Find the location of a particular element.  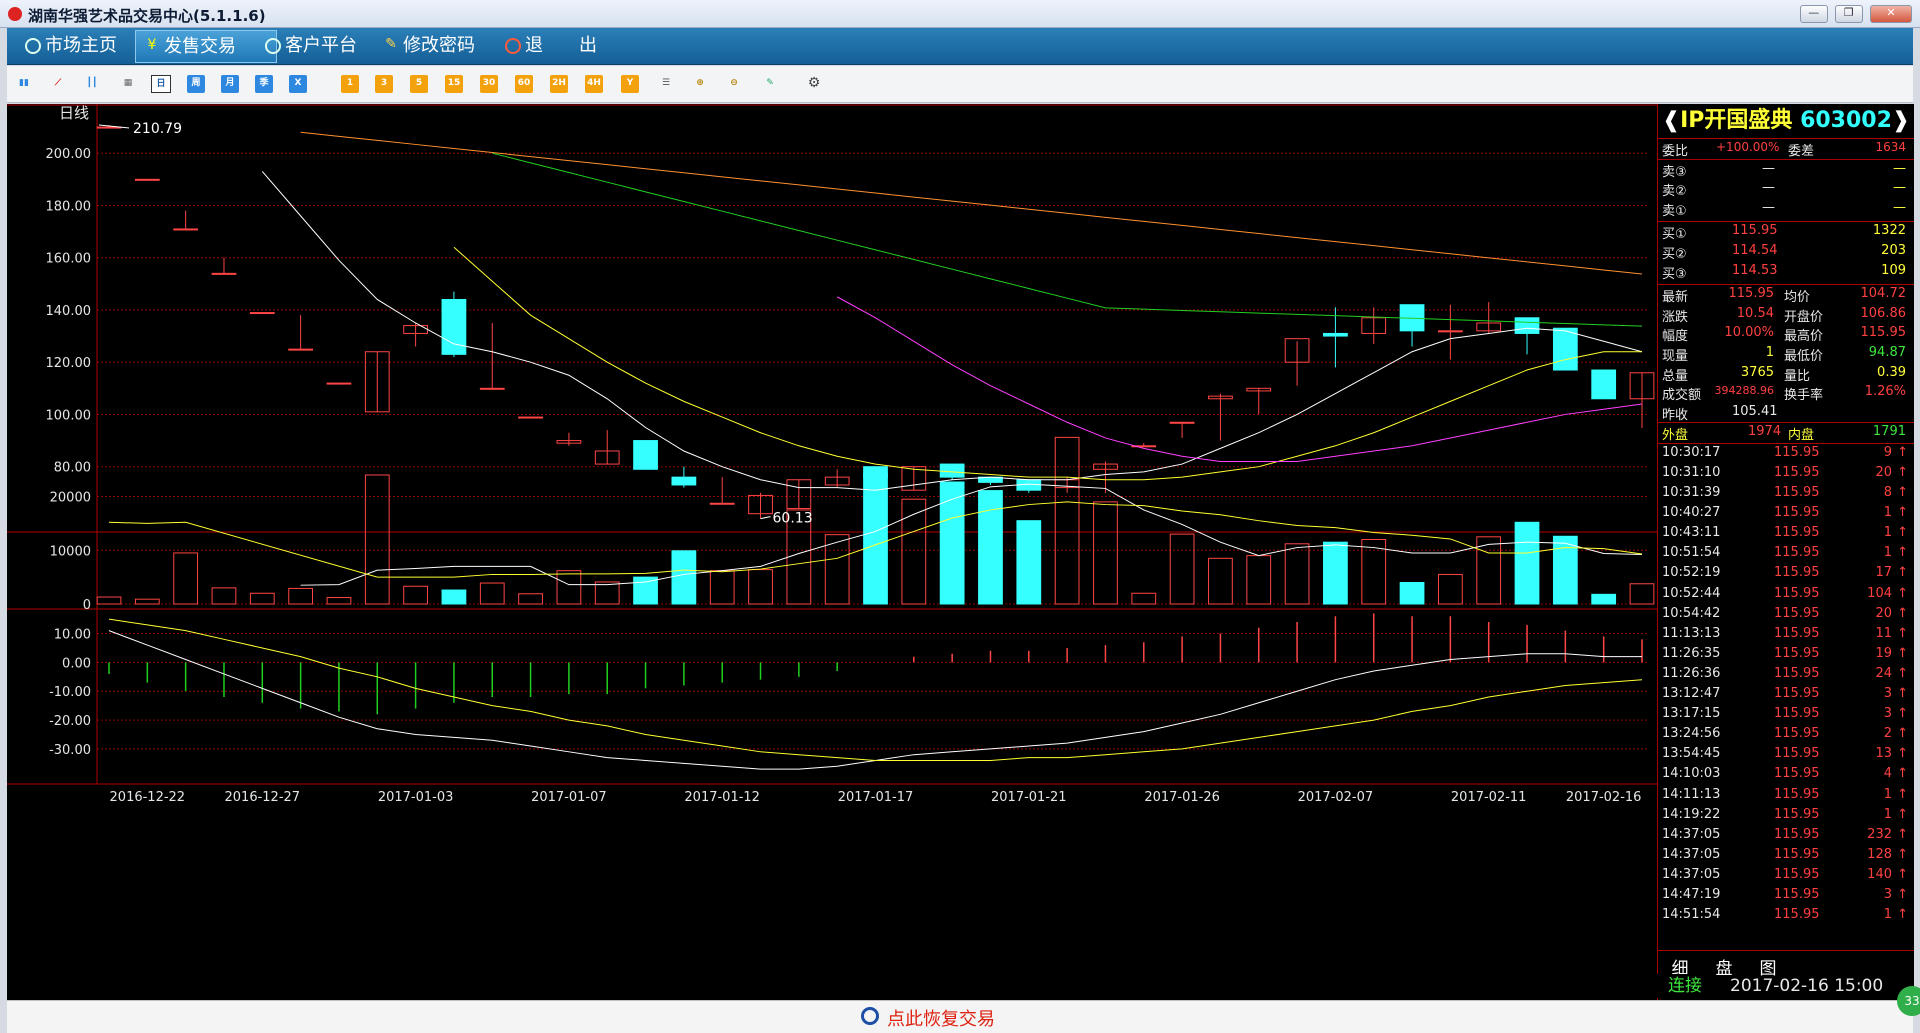

nav-market-home: 市场主页 is located at coordinates (85, 45).